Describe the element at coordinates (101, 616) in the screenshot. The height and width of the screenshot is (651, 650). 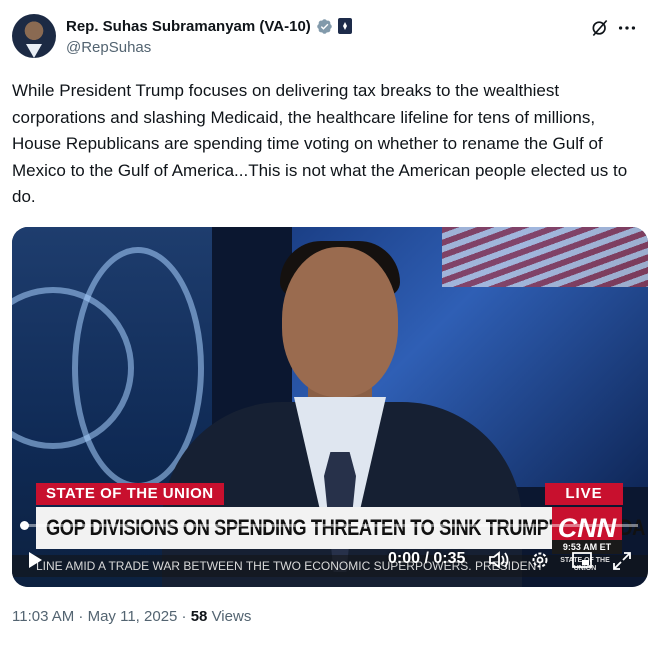
I see `timestamp: 11:03 AM · May 11, 2025 ·` at that location.